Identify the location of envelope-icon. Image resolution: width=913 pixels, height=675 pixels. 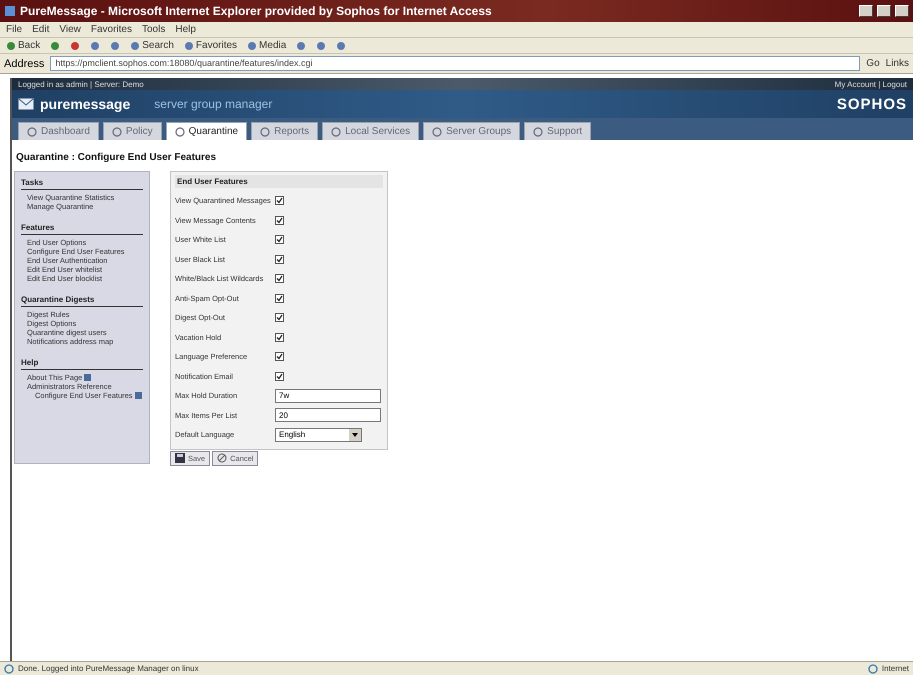
(26, 104).